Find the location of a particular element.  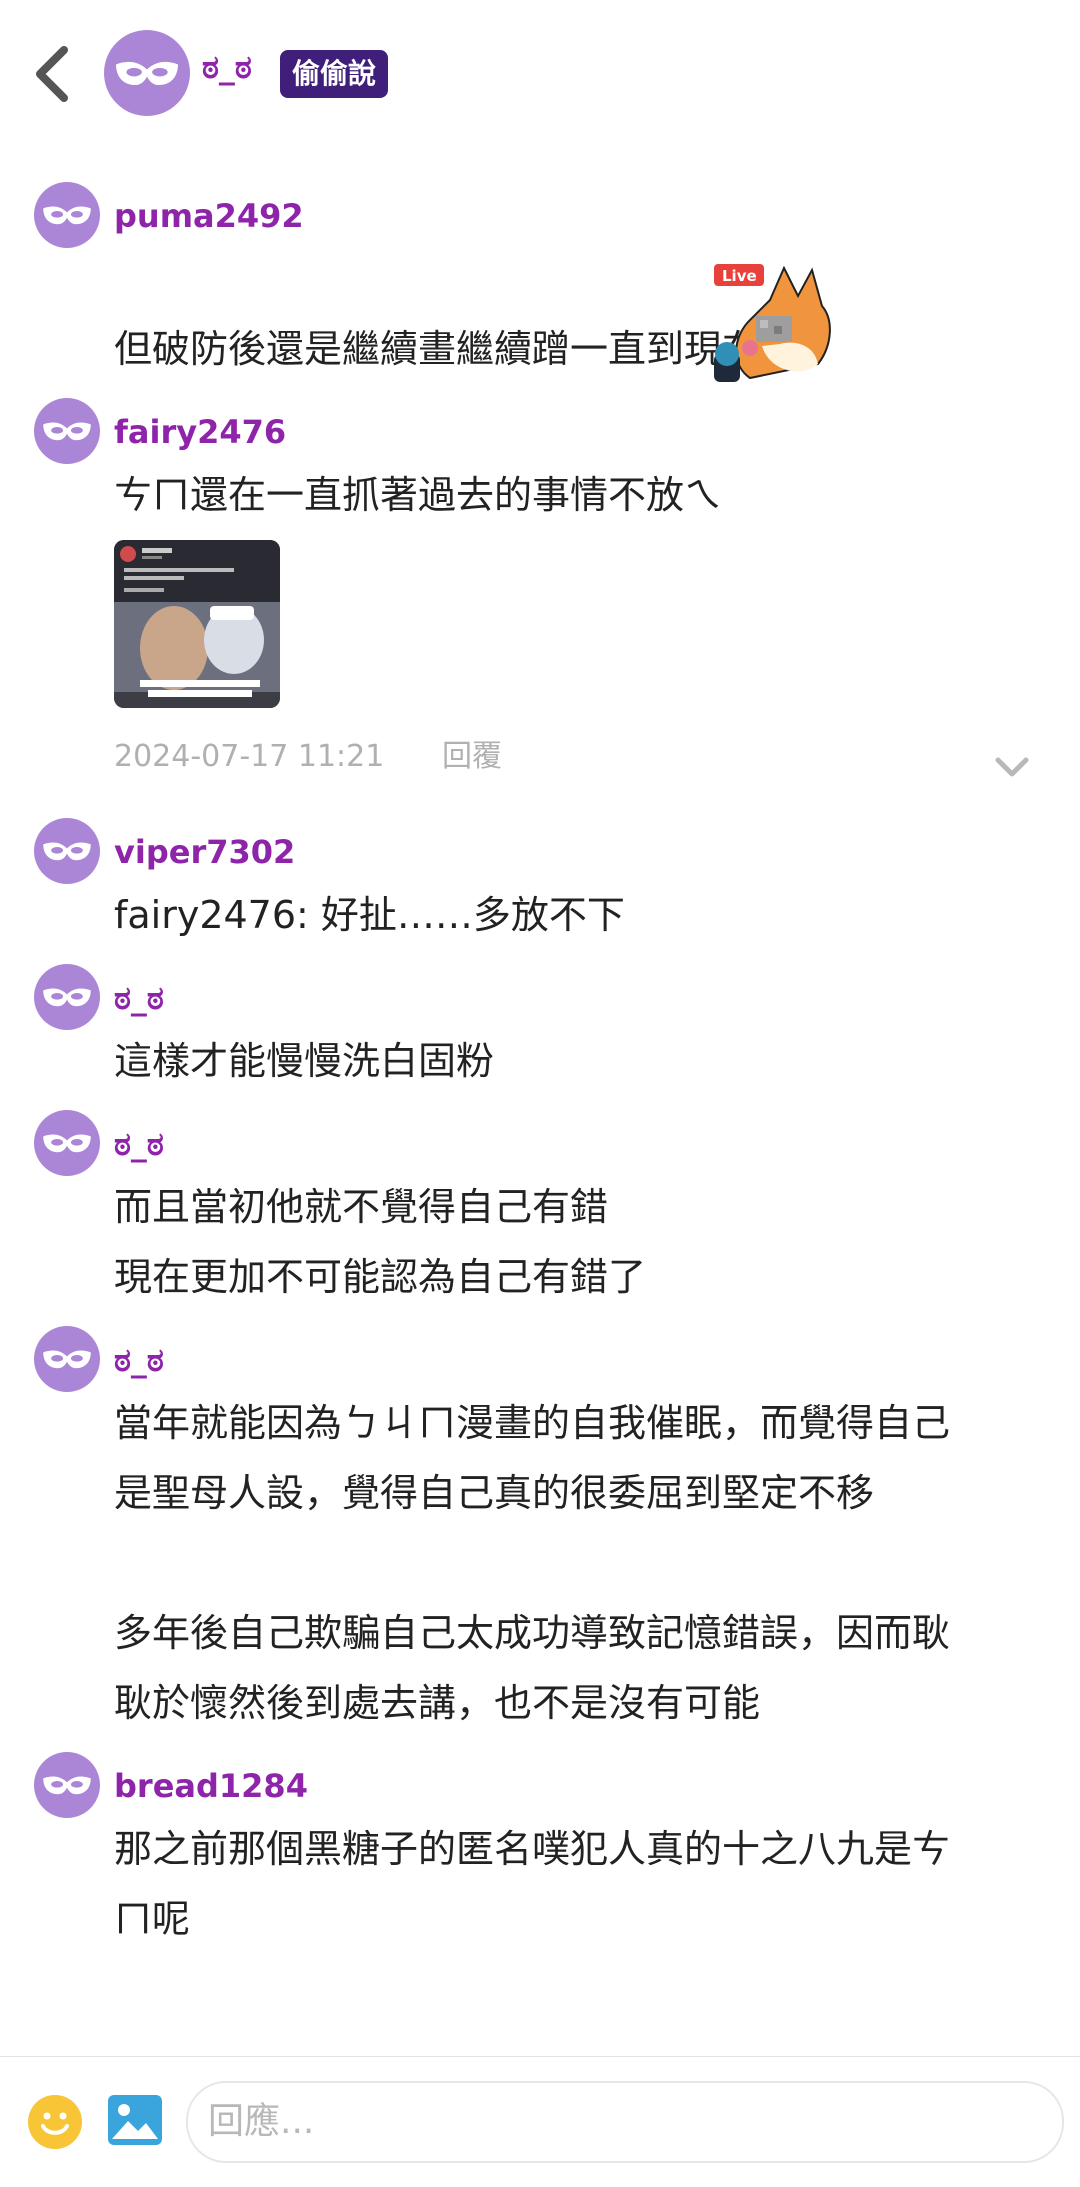

back-chevron-icon is located at coordinates (54, 74).